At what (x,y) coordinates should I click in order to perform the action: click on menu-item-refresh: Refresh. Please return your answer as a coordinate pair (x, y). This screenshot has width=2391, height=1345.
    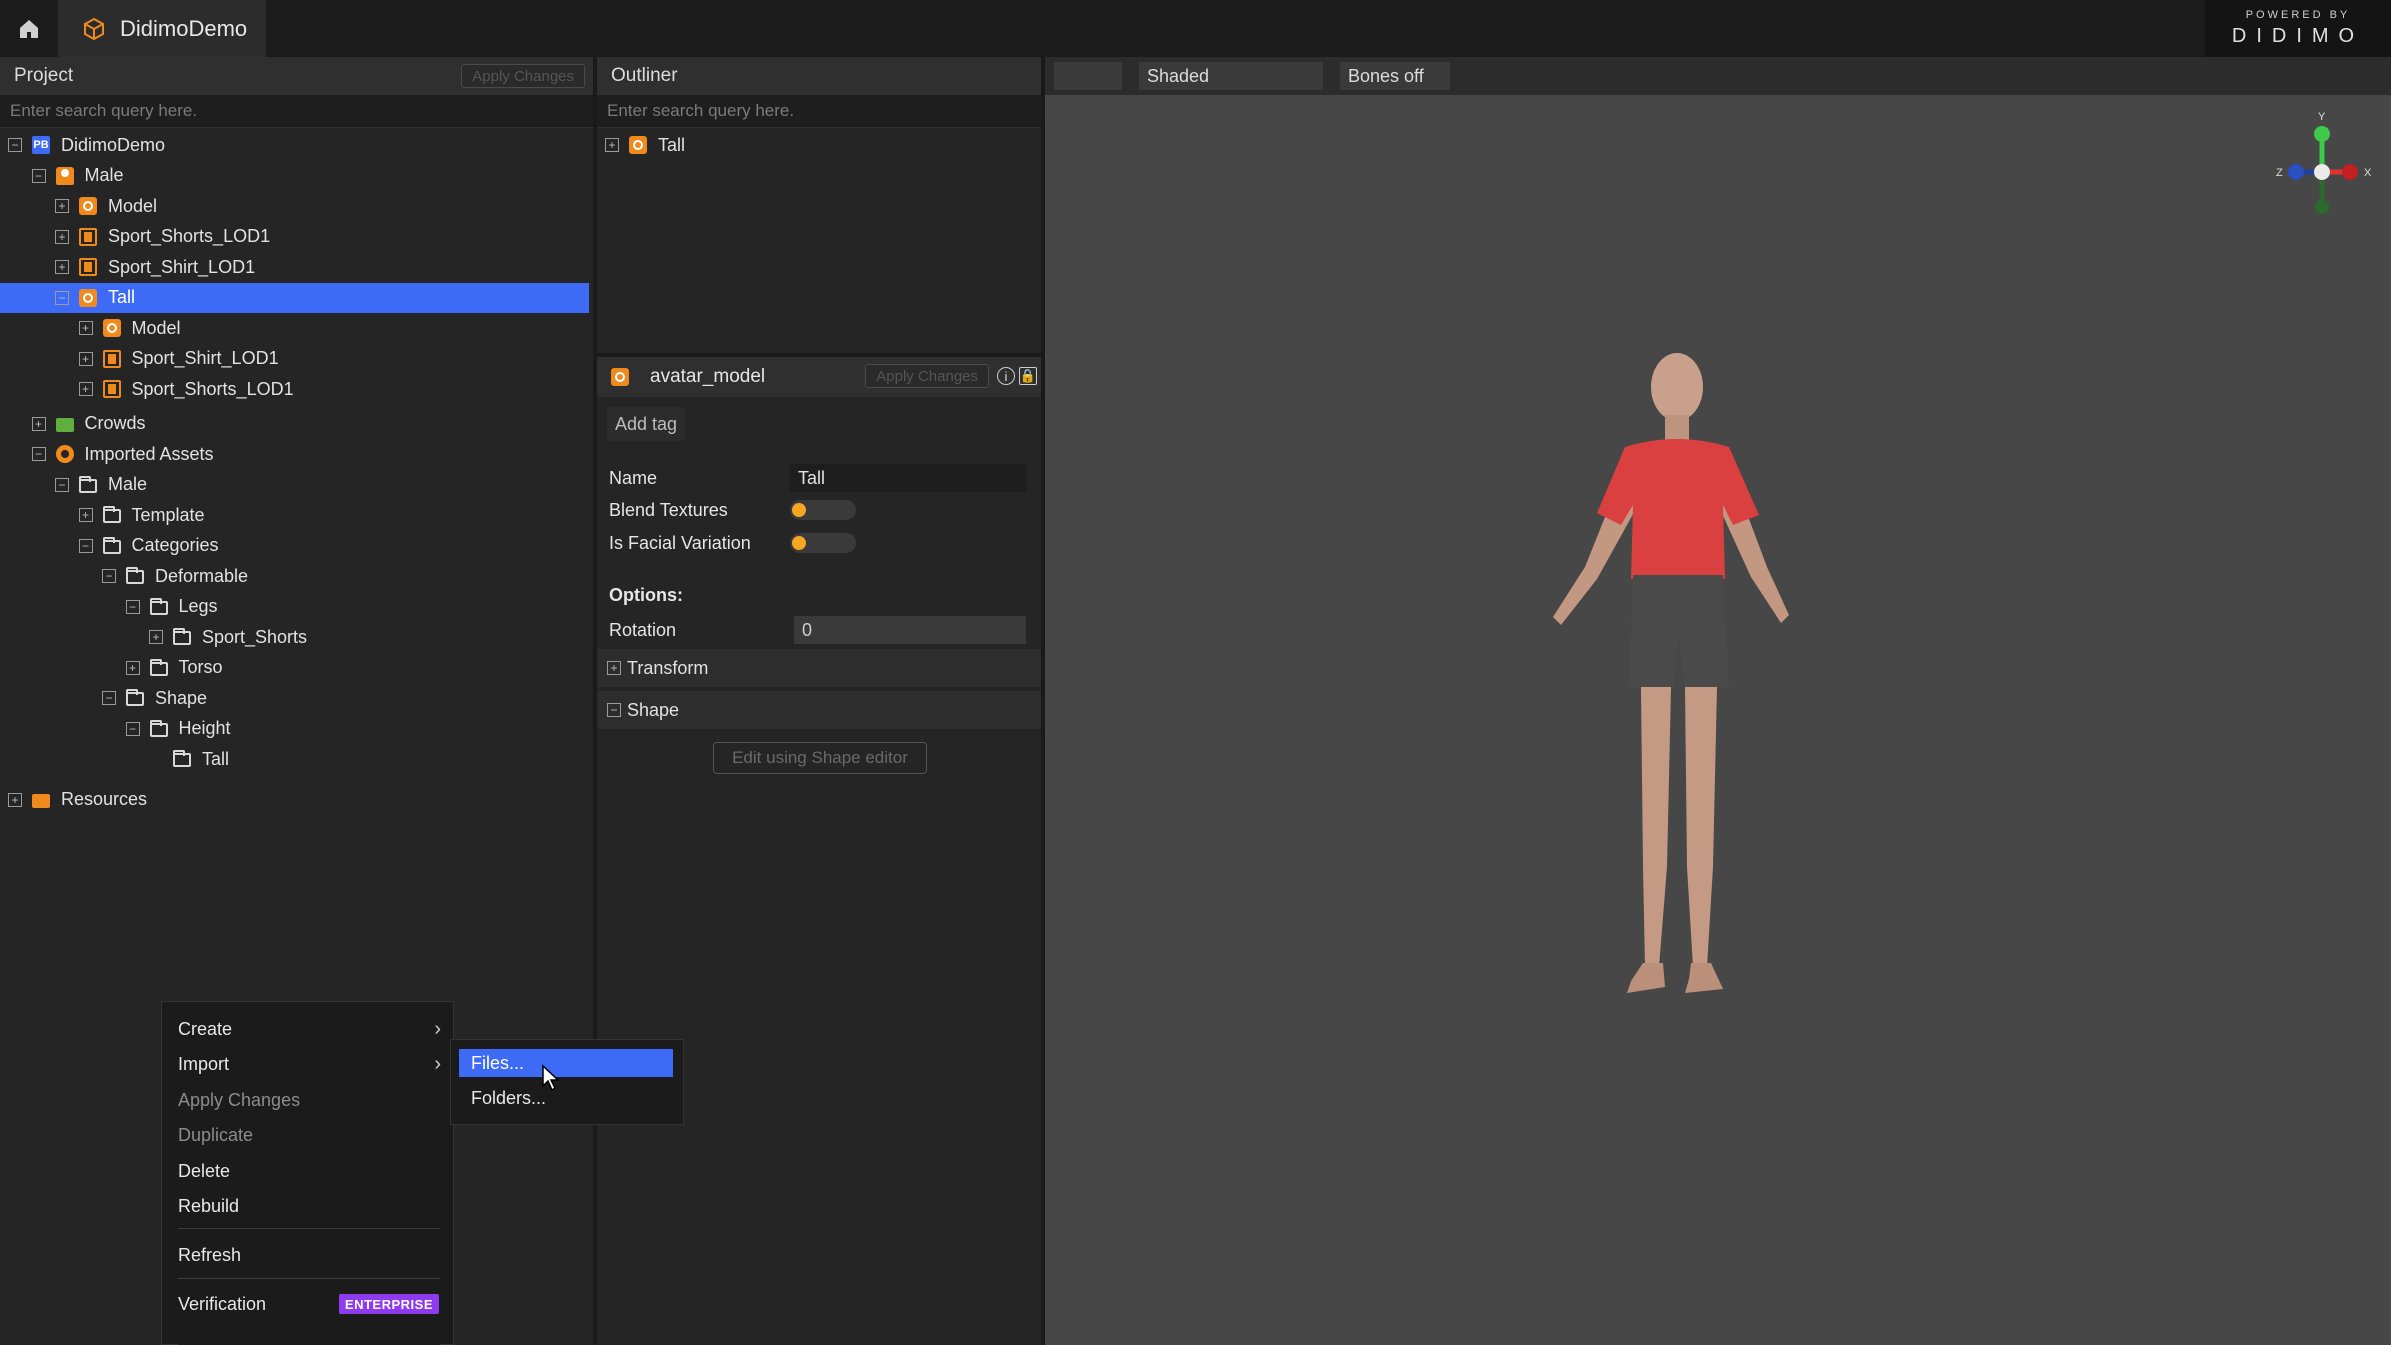
    Looking at the image, I should click on (307, 1255).